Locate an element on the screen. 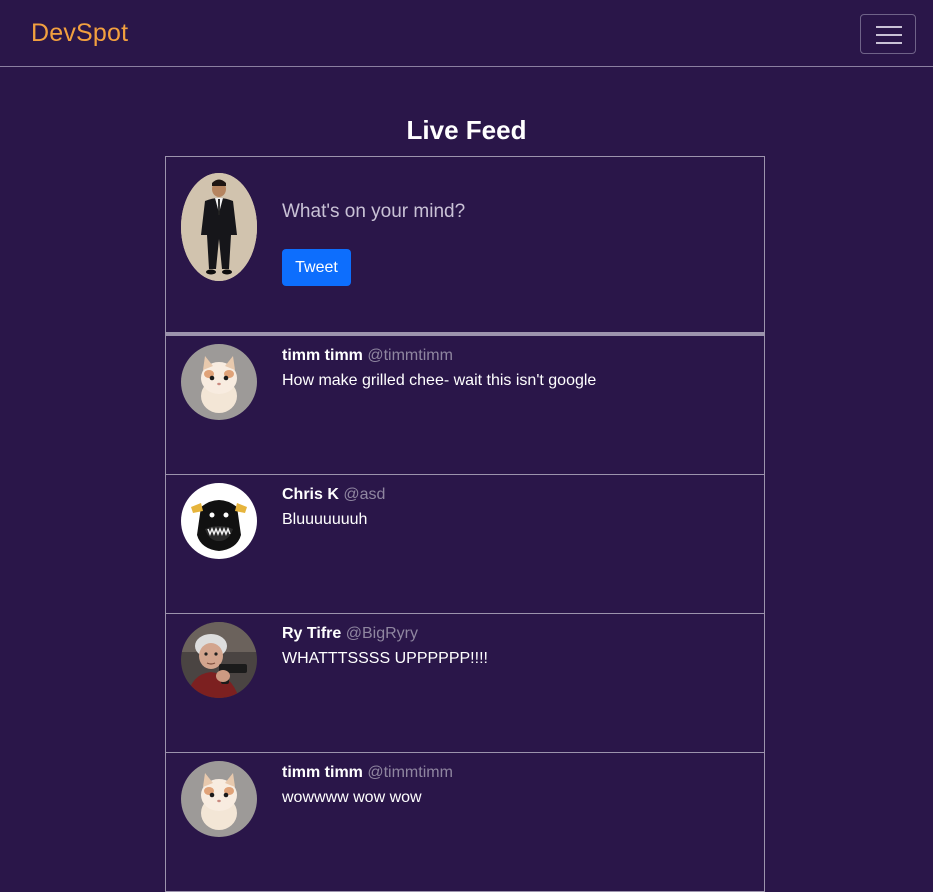 The image size is (933, 892). post-meta: Chris K @asd is located at coordinates (333, 495).